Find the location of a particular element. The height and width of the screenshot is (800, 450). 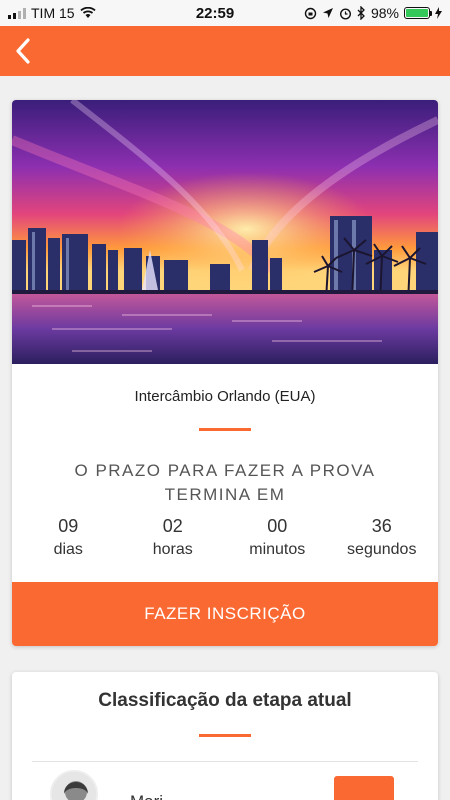

title-divider is located at coordinates (225, 429).